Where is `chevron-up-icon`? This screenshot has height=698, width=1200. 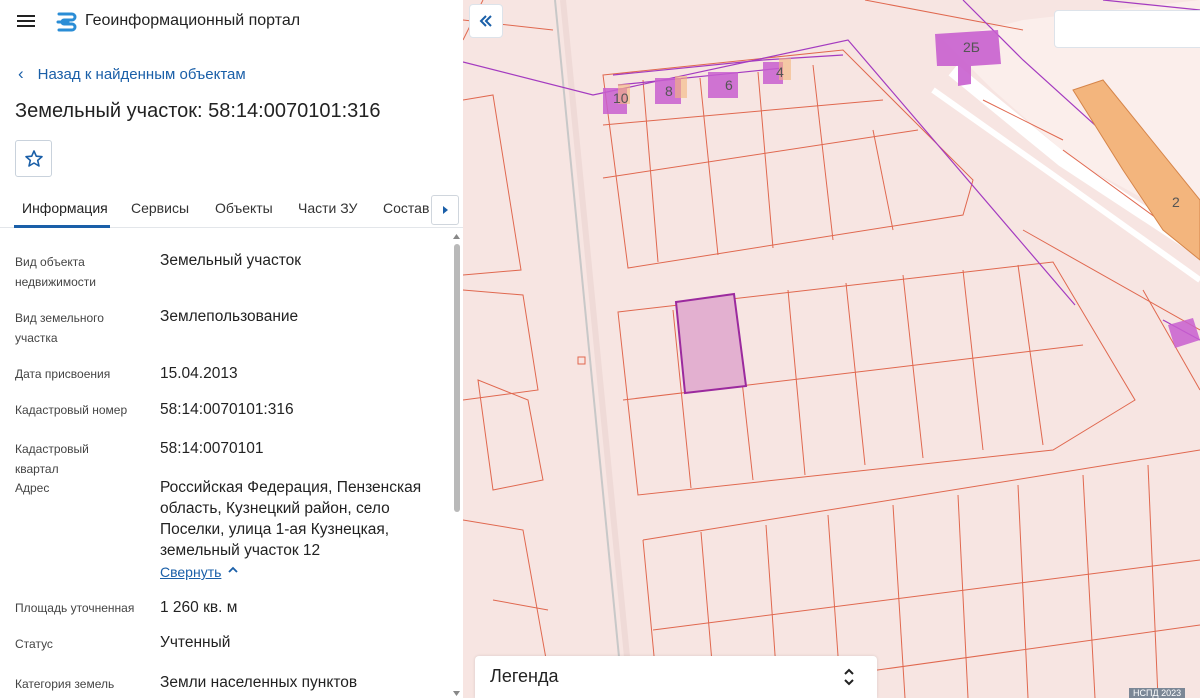
chevron-up-icon is located at coordinates (233, 570).